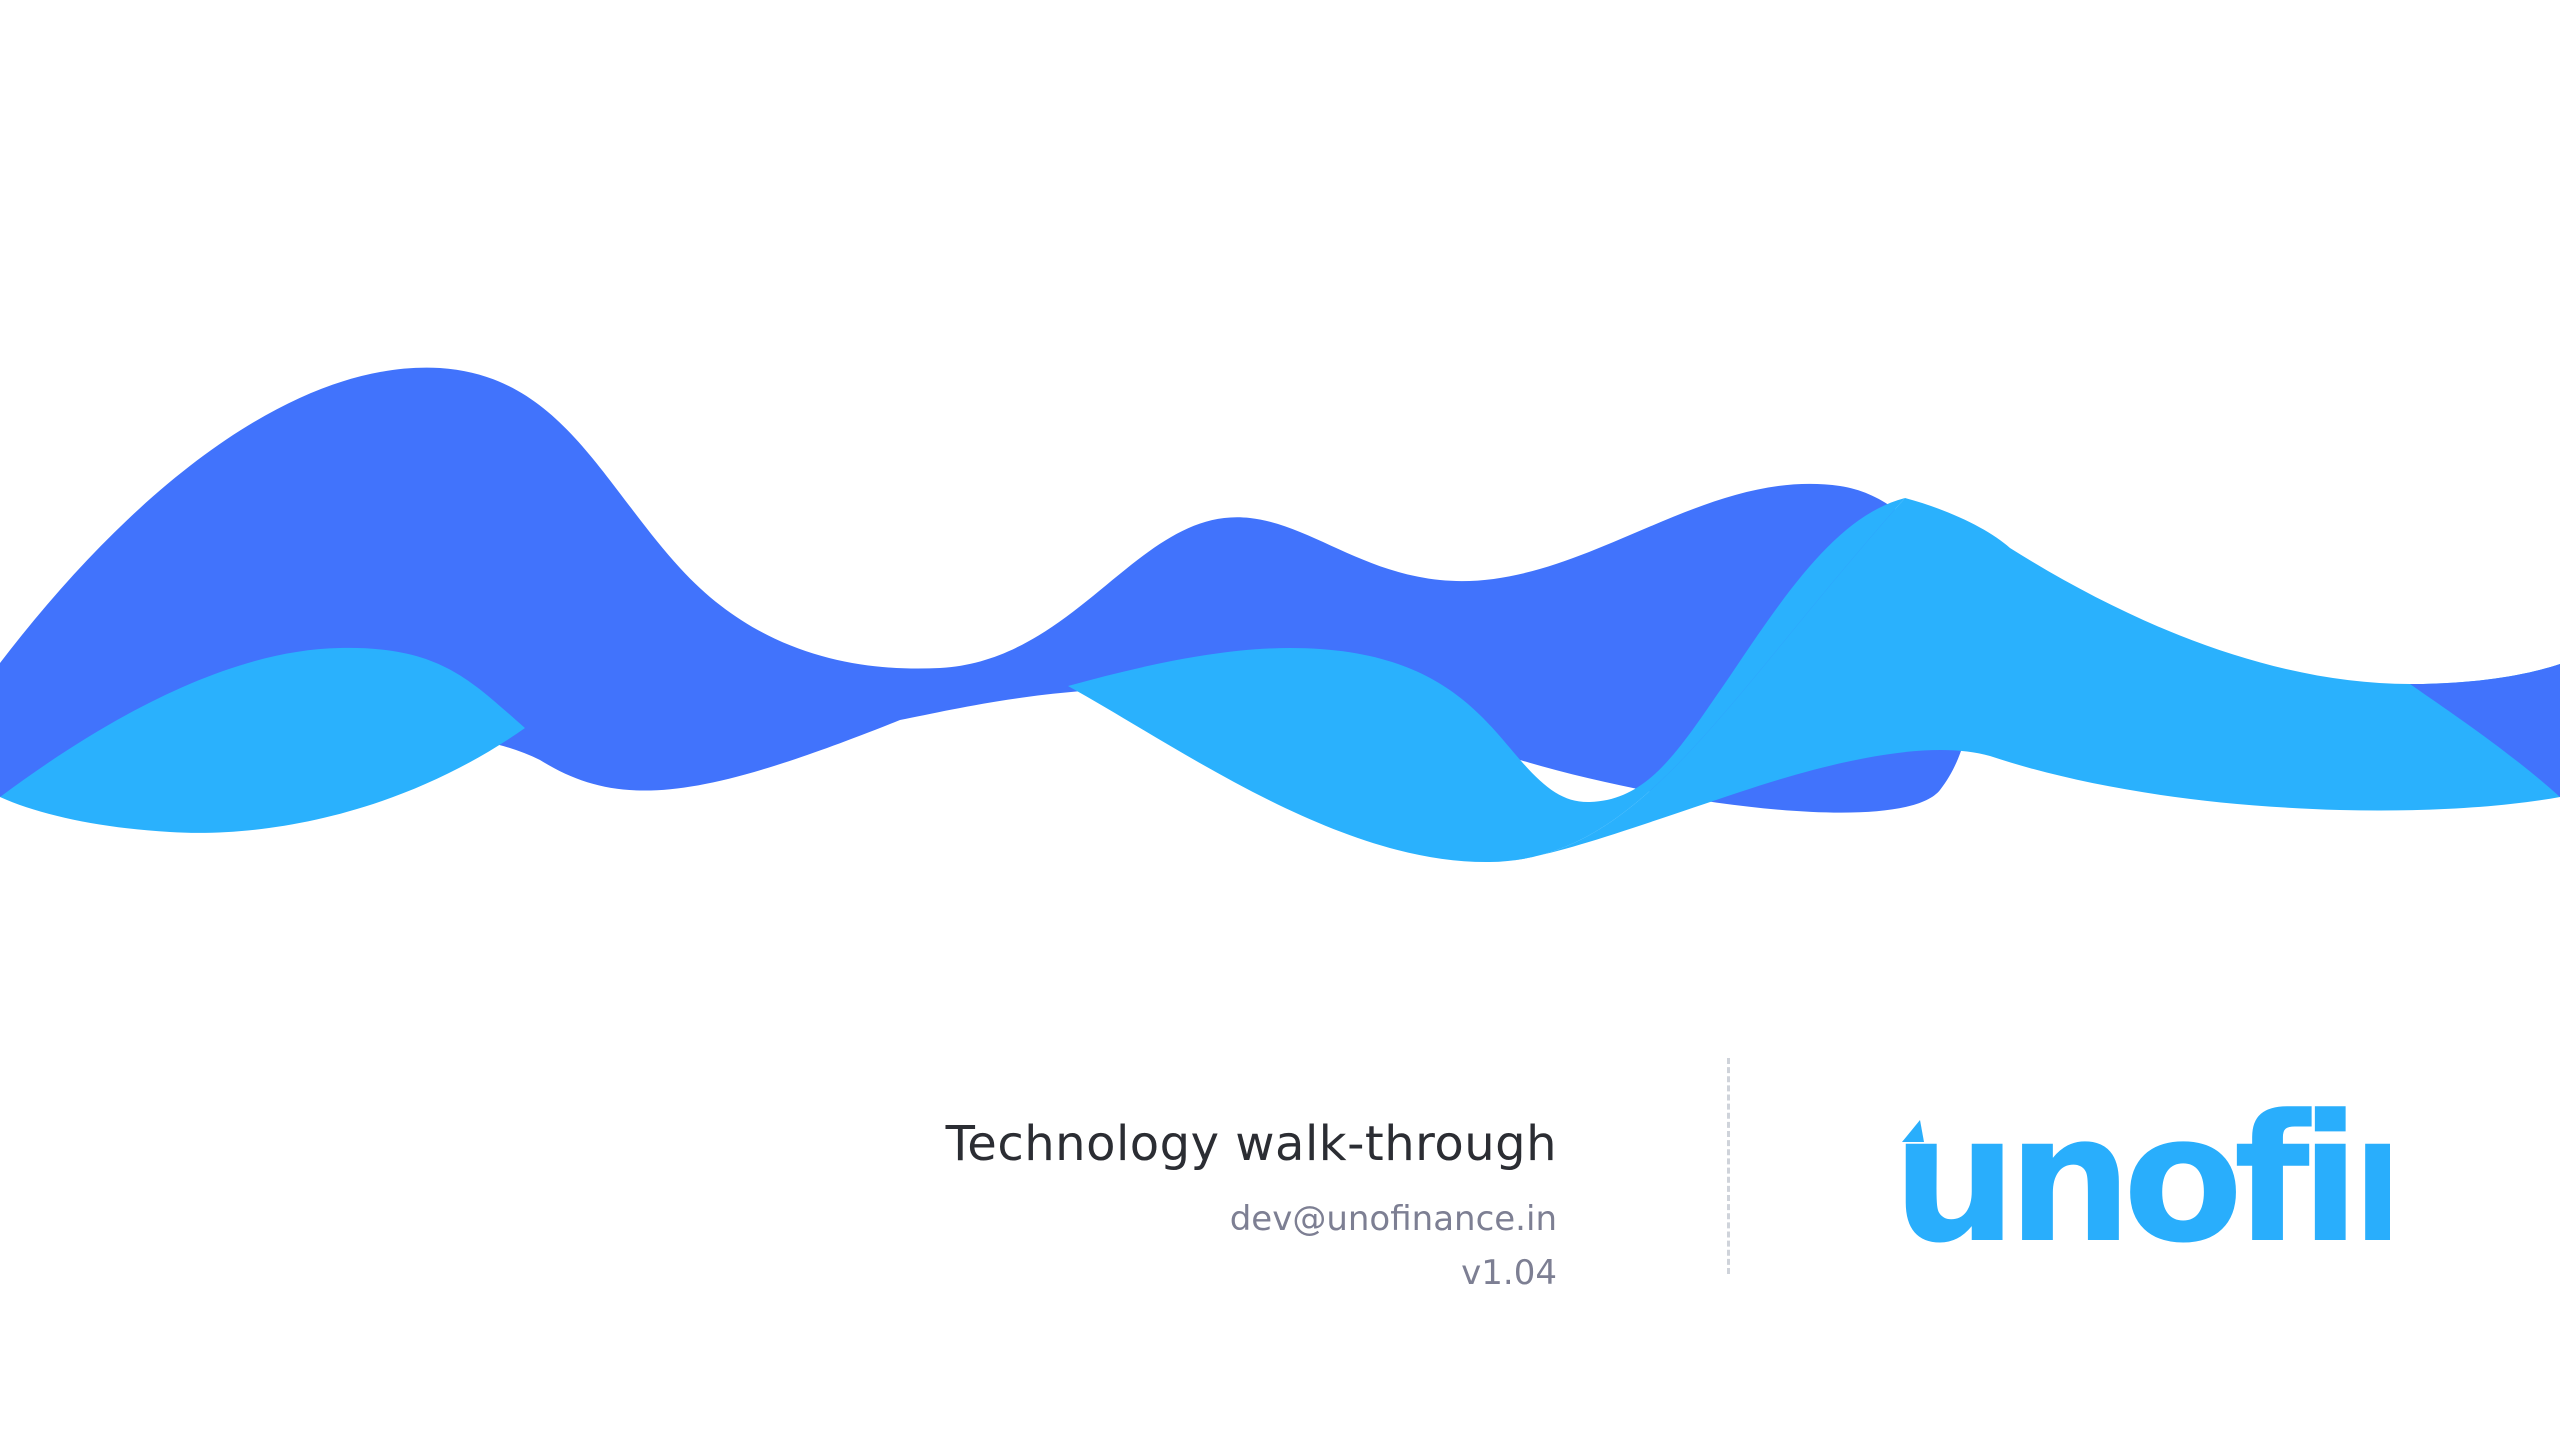  Describe the element at coordinates (1251, 1144) in the screenshot. I see `presentation-title: Technology walk-through` at that location.